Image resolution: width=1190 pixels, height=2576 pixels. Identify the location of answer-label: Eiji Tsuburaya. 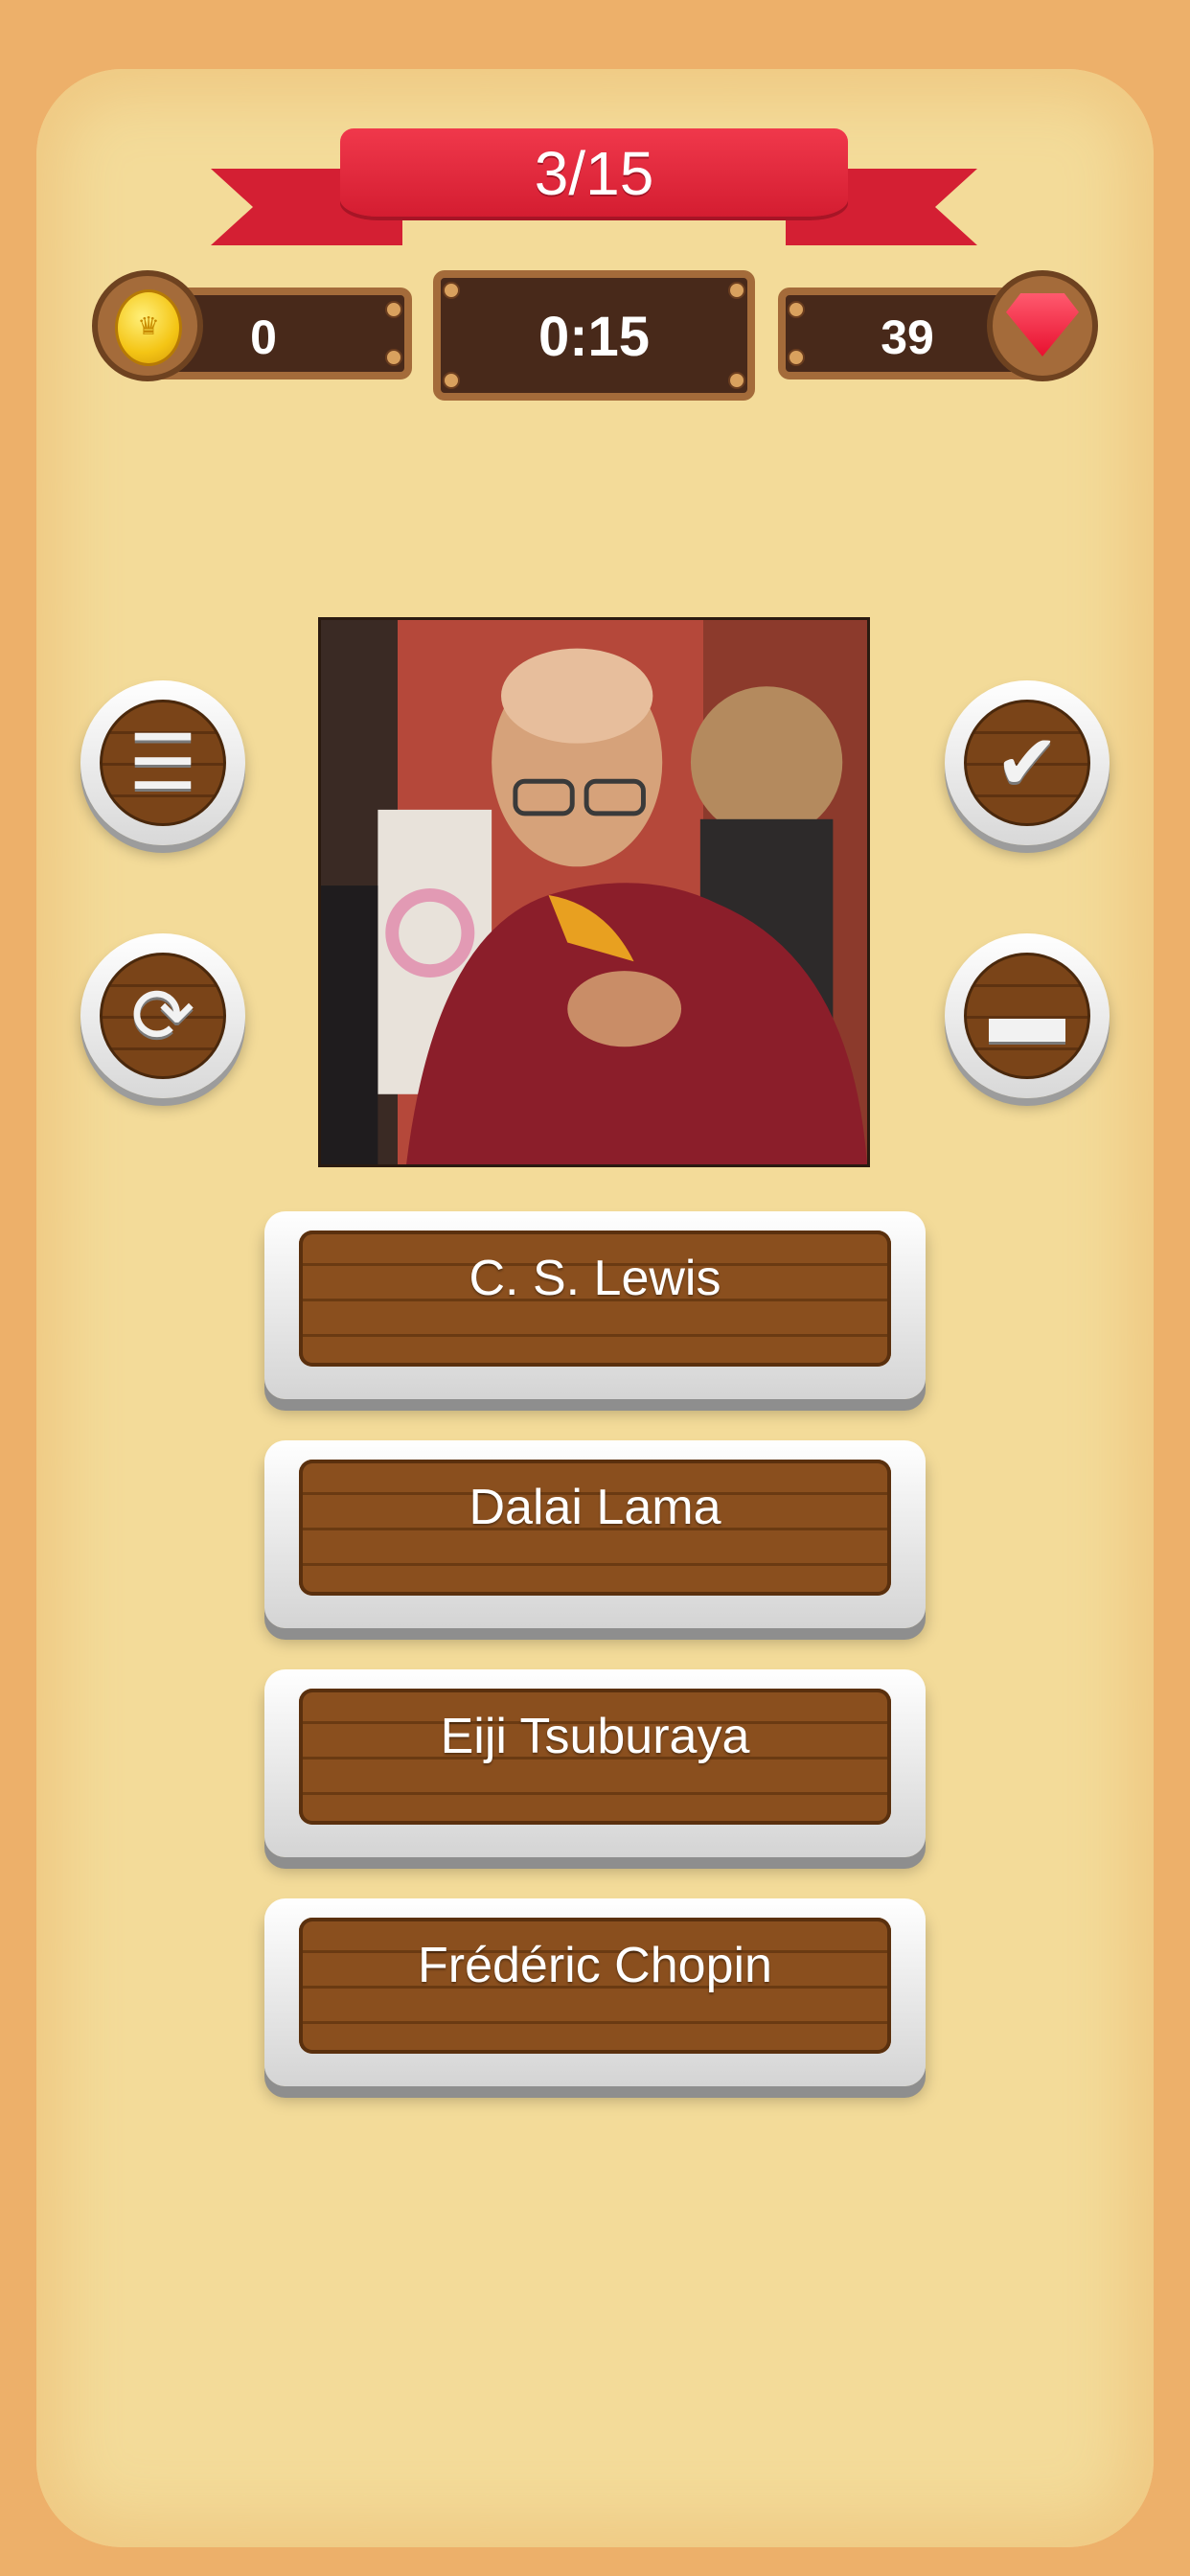
(595, 1736).